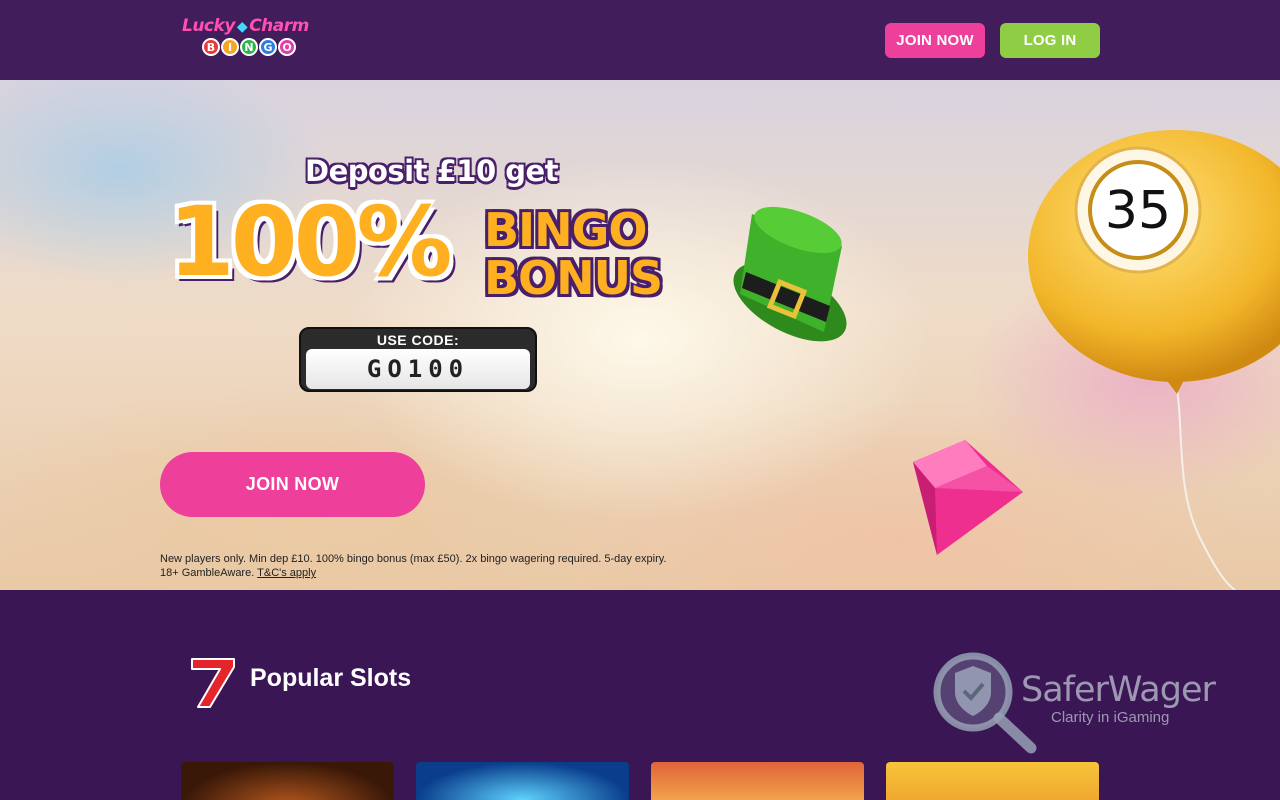 The image size is (1280, 800). What do you see at coordinates (432, 171) in the screenshot?
I see `promo-deposit-line: Deposit £10 get` at bounding box center [432, 171].